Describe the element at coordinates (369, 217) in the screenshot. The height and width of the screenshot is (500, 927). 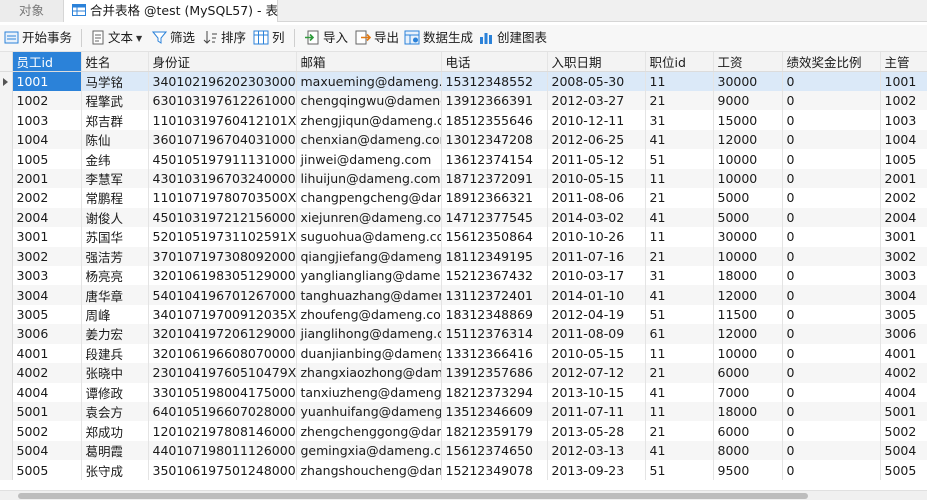
I see `table-cell: xiejunren@dameng.com` at that location.